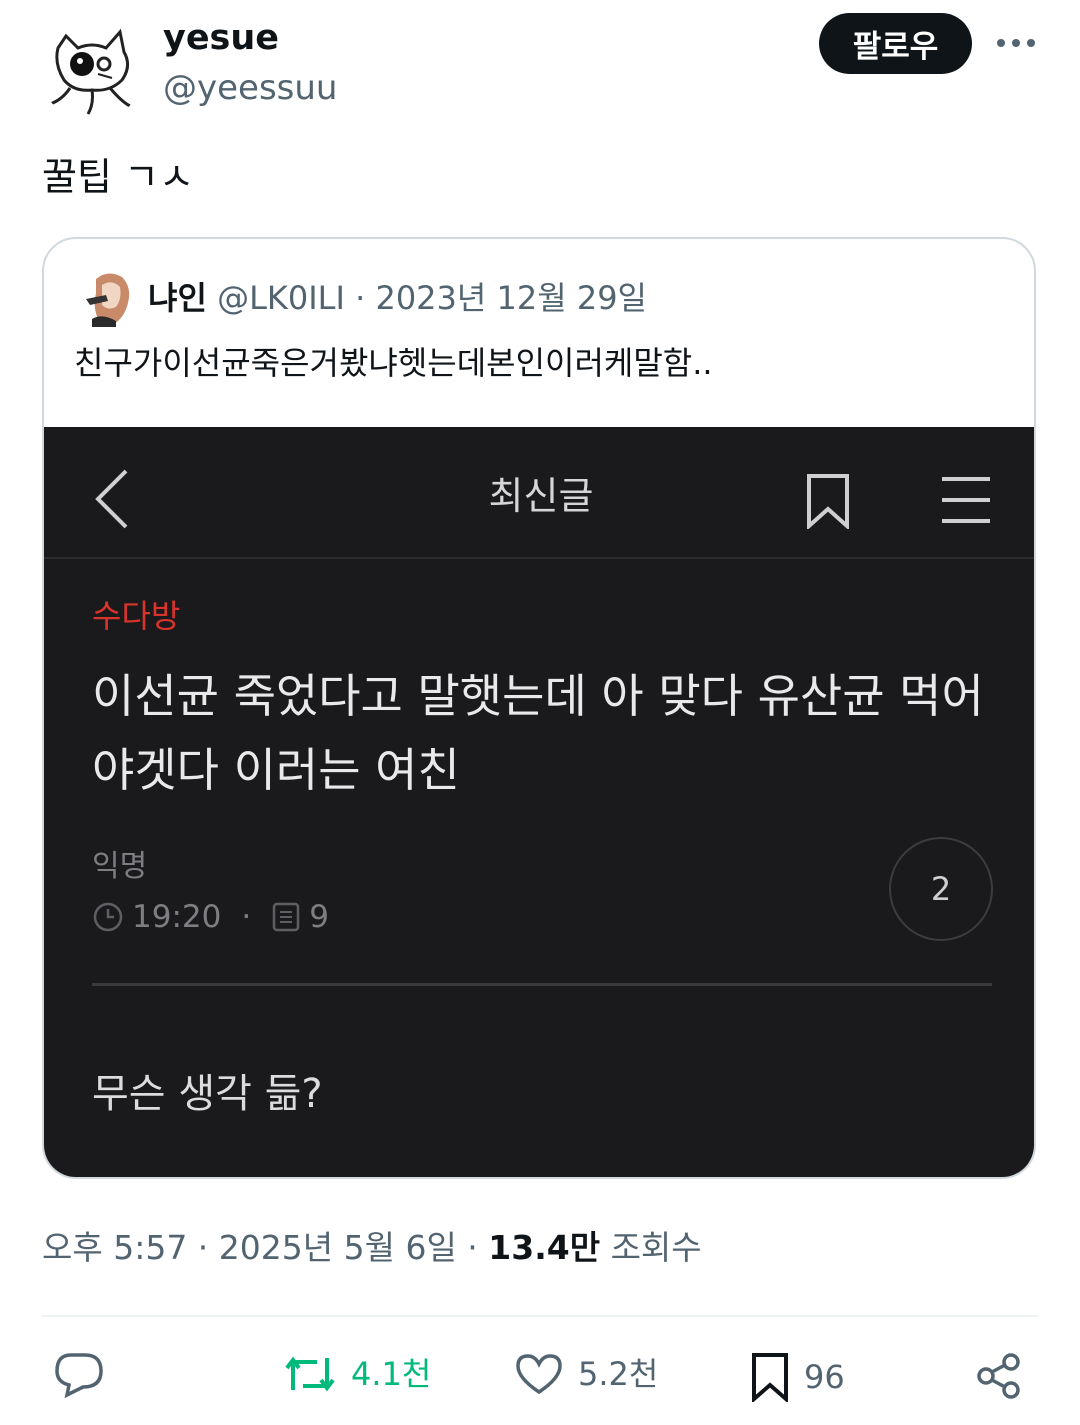 The height and width of the screenshot is (1425, 1080). I want to click on views-count: 13.4만, so click(544, 1247).